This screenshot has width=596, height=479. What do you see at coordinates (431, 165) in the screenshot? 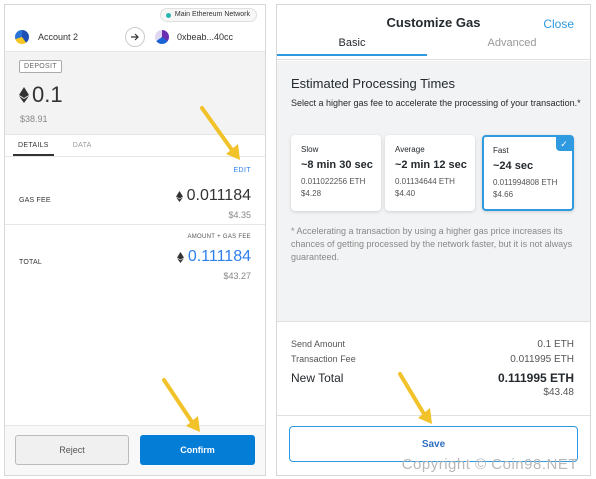
I see `gas-option-time: ~2 min 12 sec` at bounding box center [431, 165].